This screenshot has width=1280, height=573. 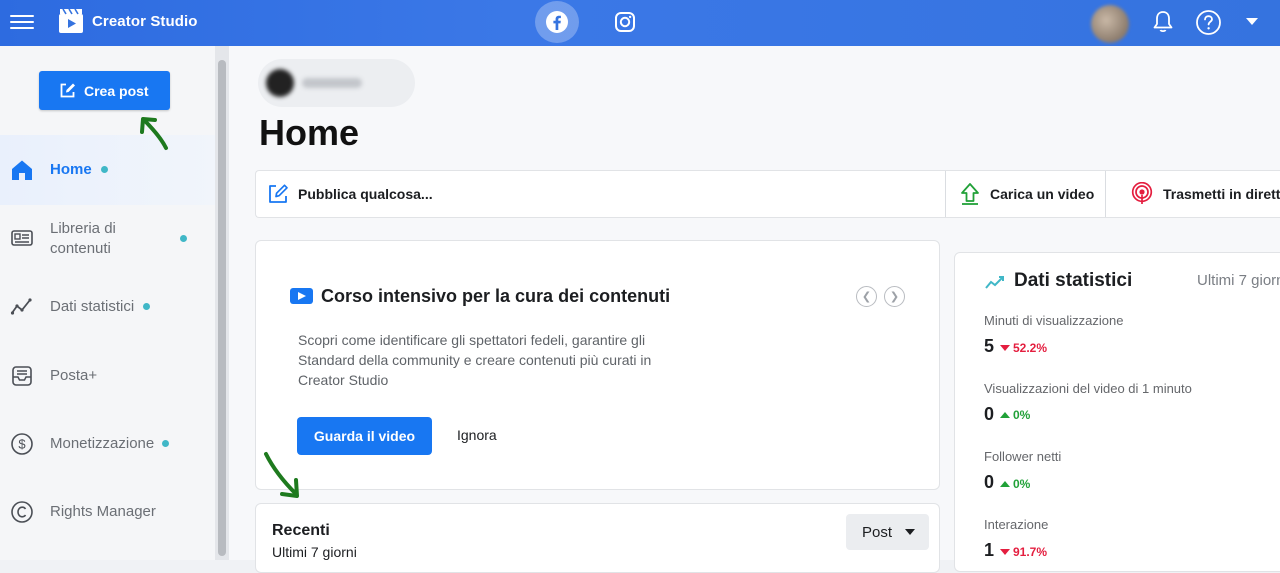 I want to click on account-selector, so click(x=336, y=83).